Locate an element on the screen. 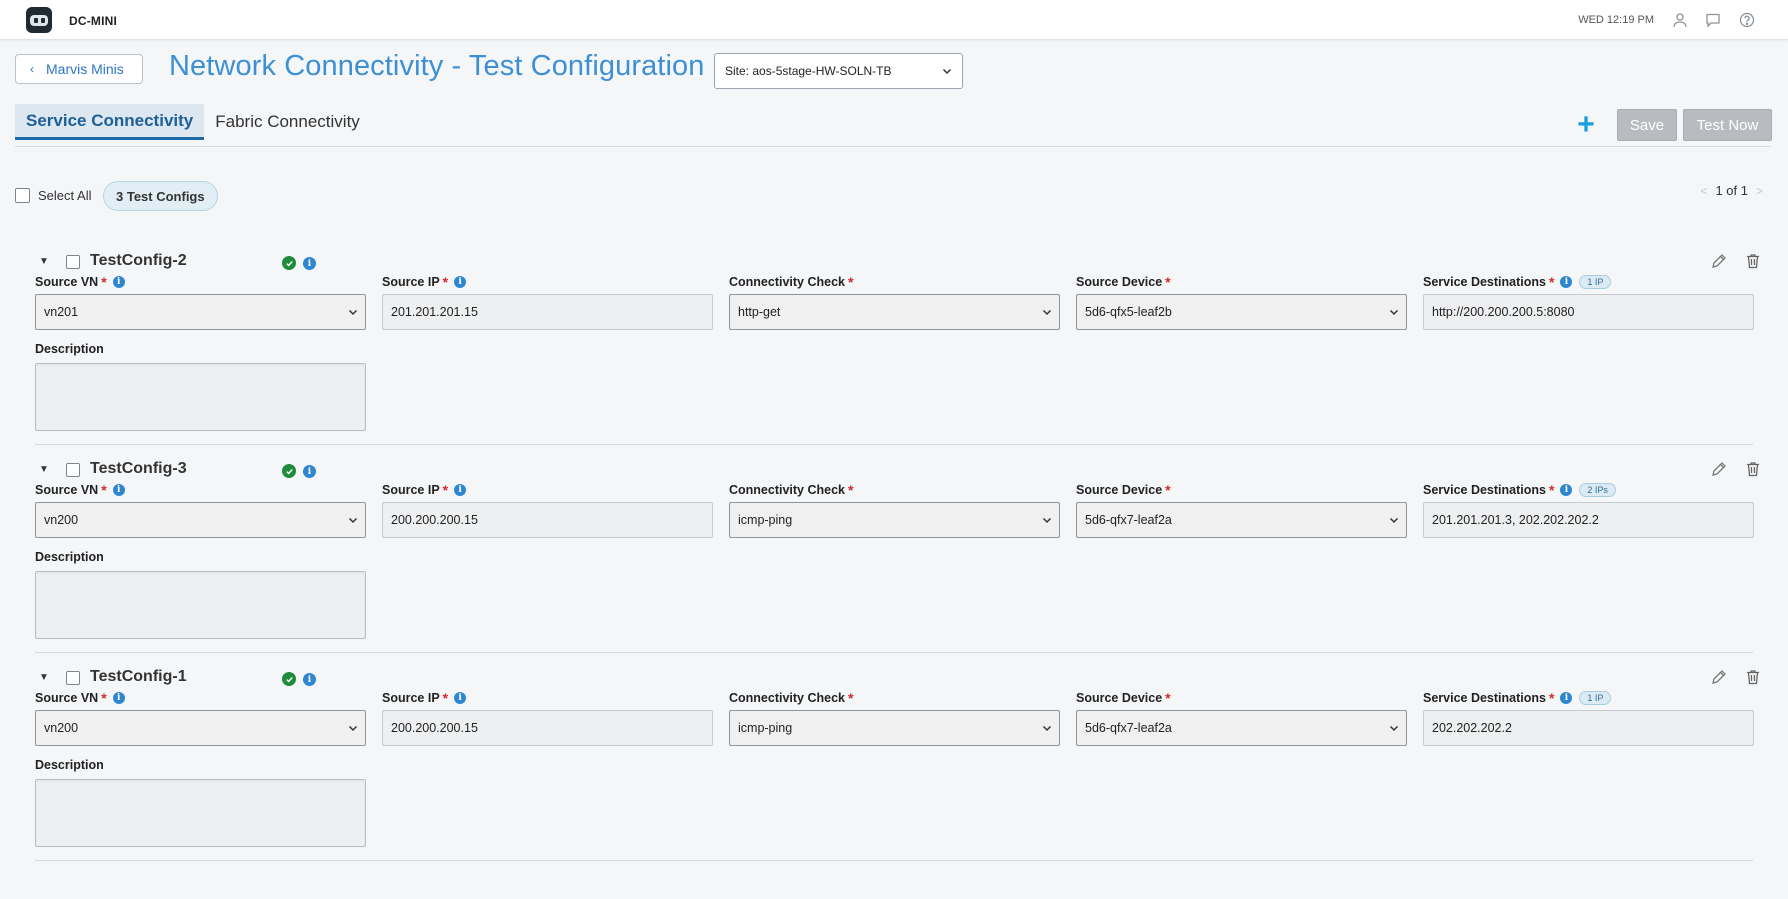 The width and height of the screenshot is (1788, 899). chevron-left-icon: ‹ is located at coordinates (32, 69).